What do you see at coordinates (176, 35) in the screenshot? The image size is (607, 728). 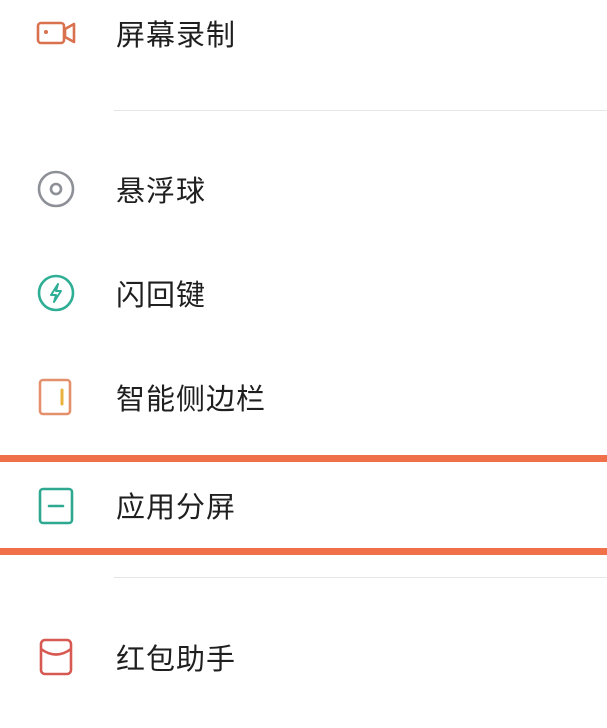 I see `list-item-label: 屏幕录制` at bounding box center [176, 35].